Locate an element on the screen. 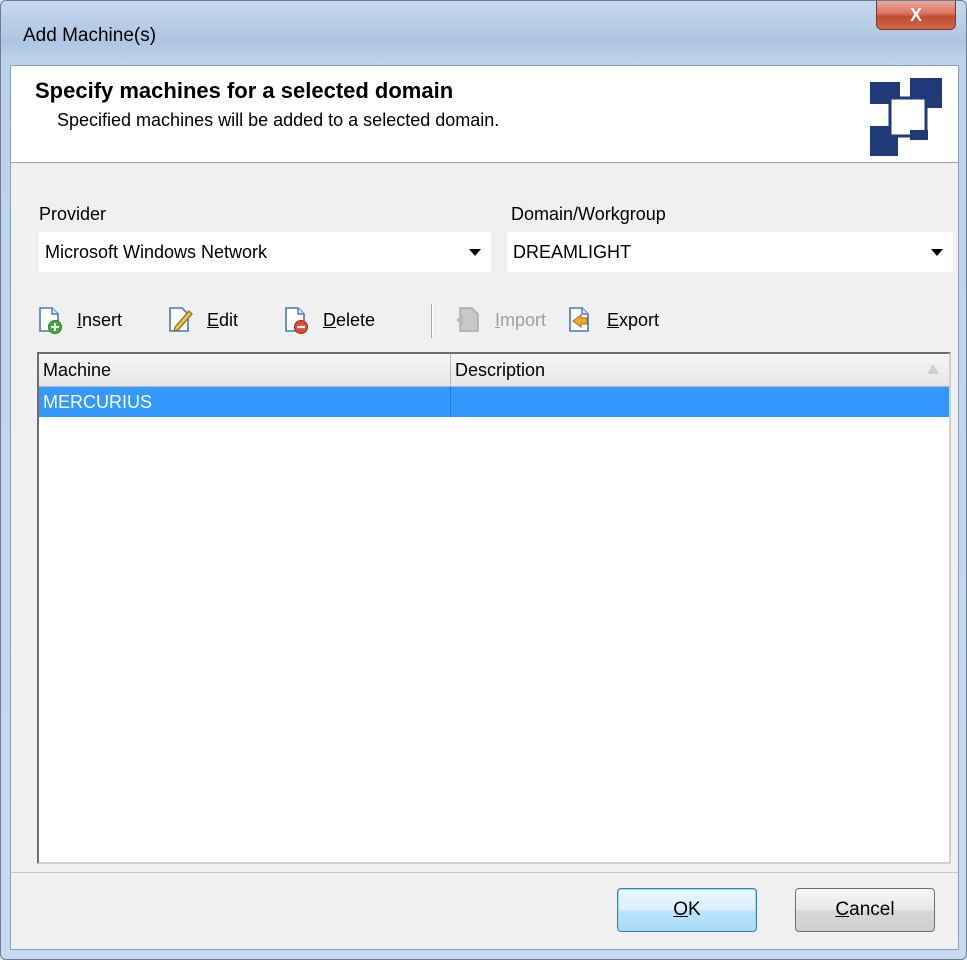  column-header-machine: Machine is located at coordinates (245, 370).